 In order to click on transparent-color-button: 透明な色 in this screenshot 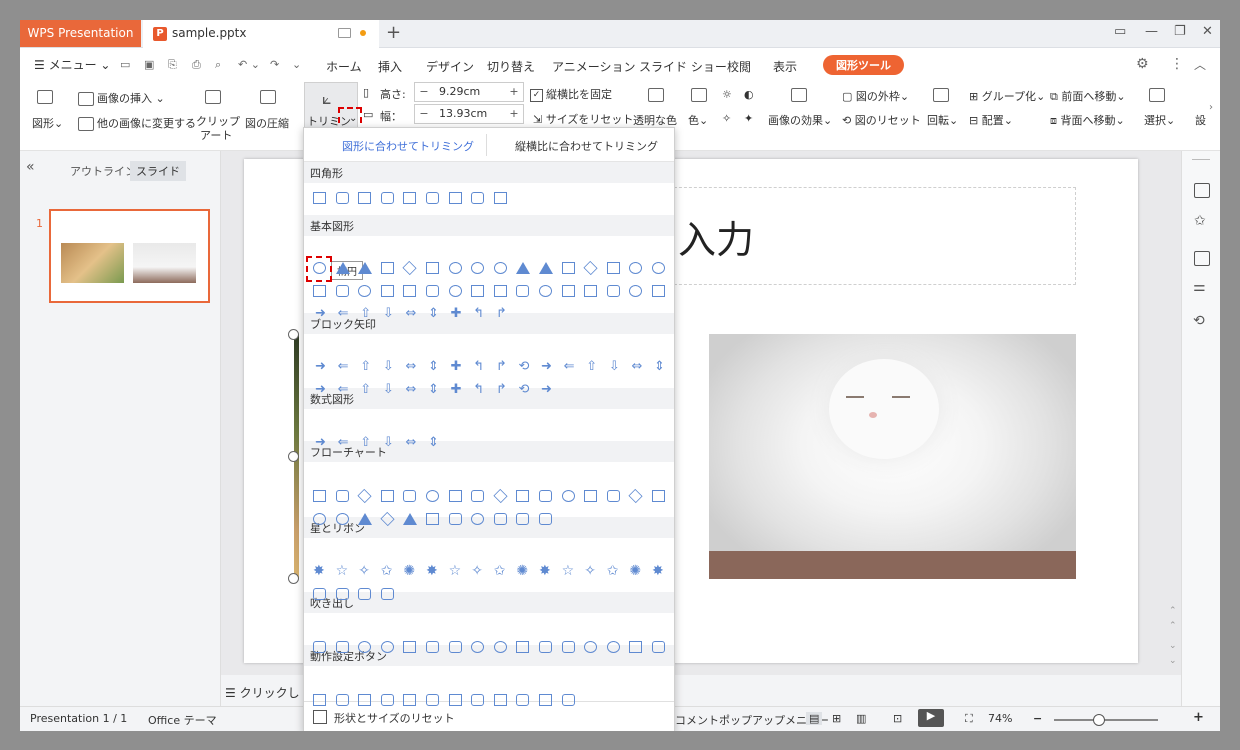, I will do `click(655, 120)`.